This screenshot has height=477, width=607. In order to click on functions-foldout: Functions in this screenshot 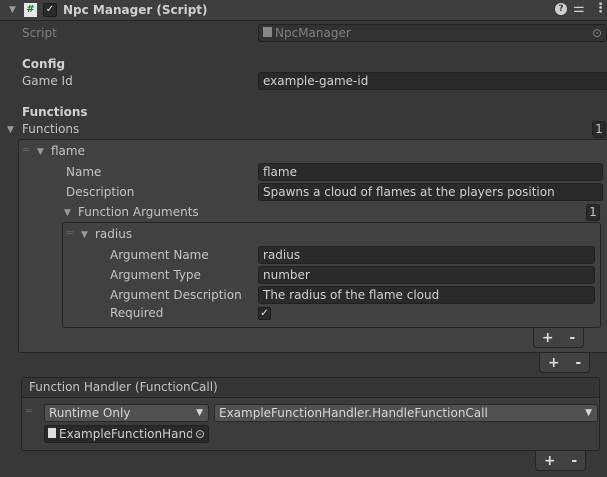, I will do `click(50, 129)`.